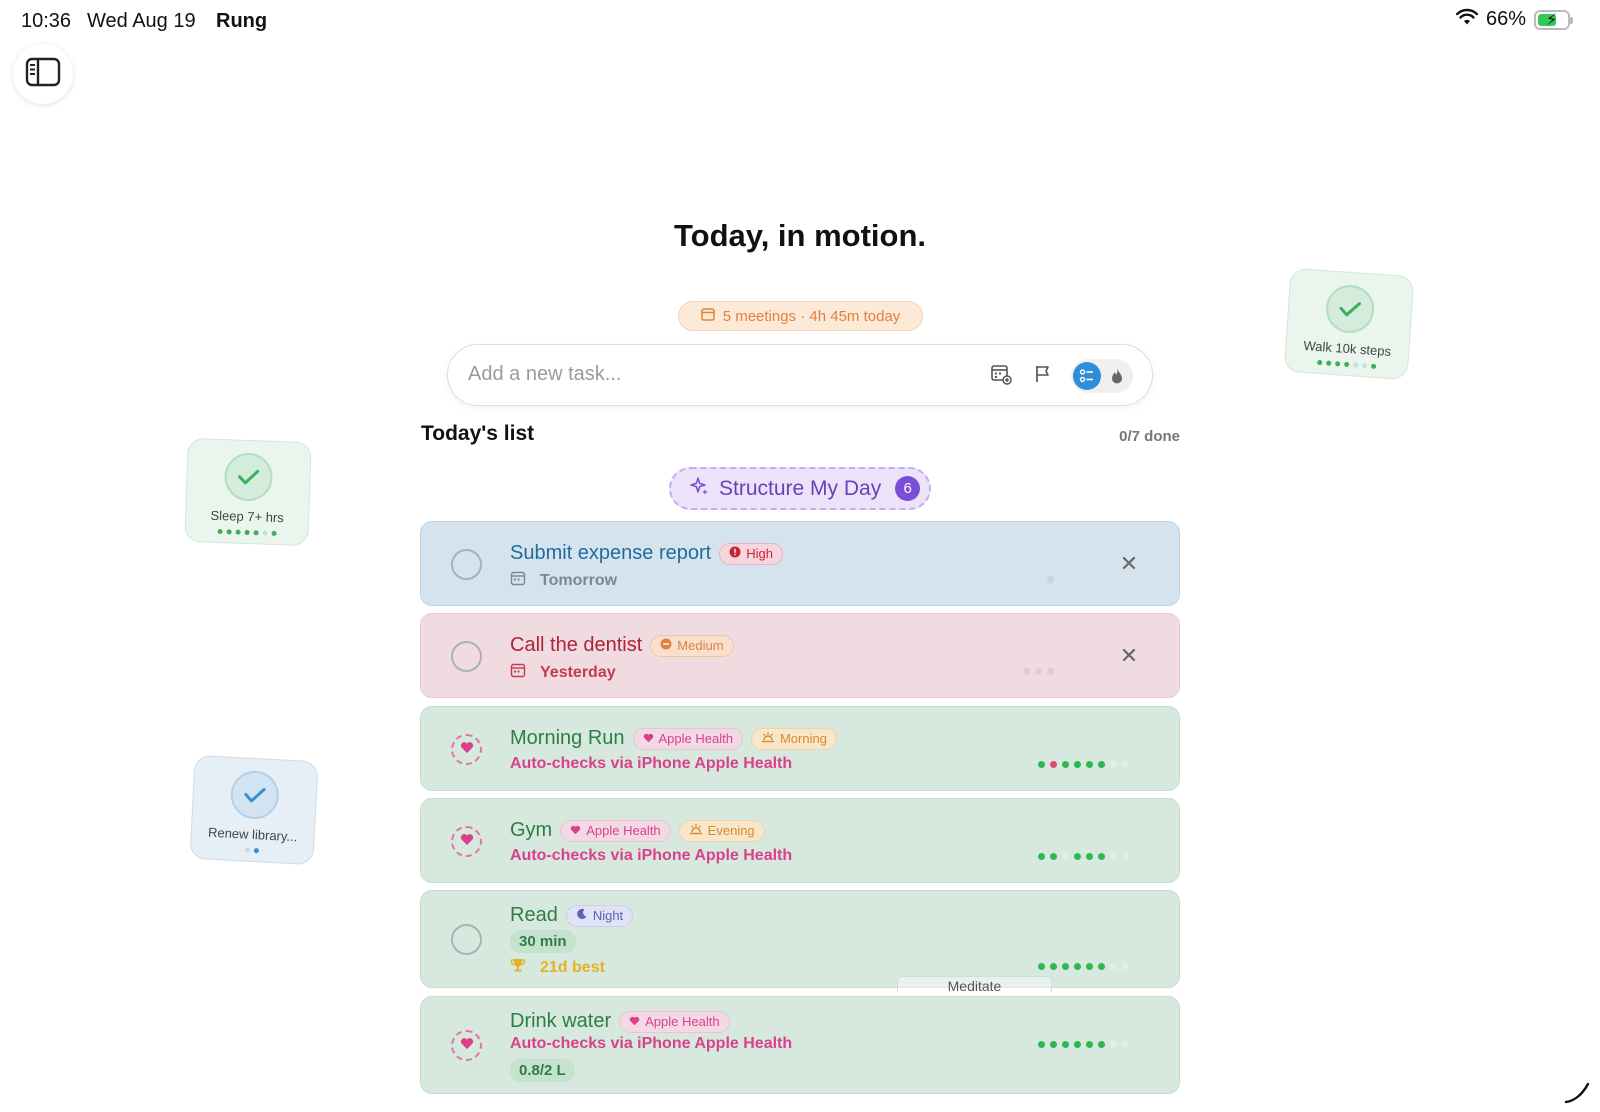  I want to click on time-of-day-badge: Night, so click(599, 915).